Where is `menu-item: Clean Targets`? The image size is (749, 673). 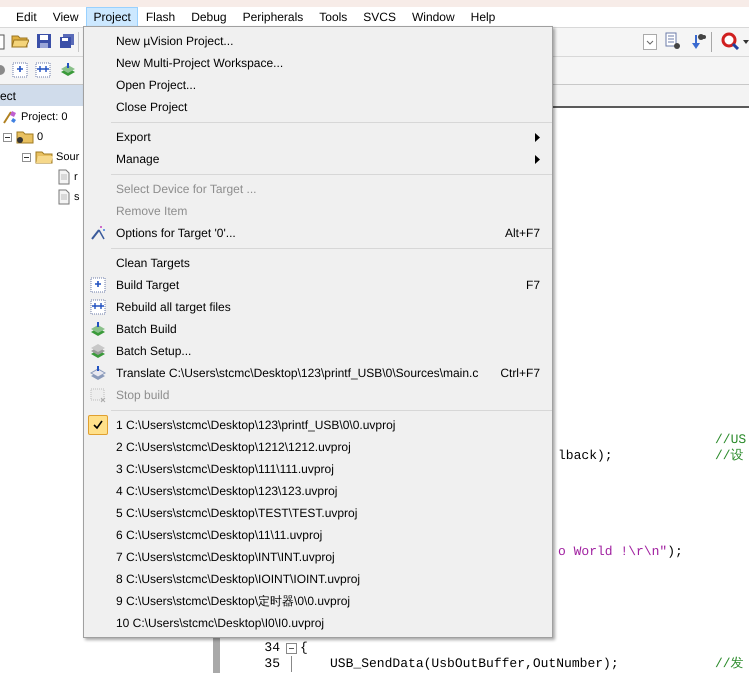 menu-item: Clean Targets is located at coordinates (325, 263).